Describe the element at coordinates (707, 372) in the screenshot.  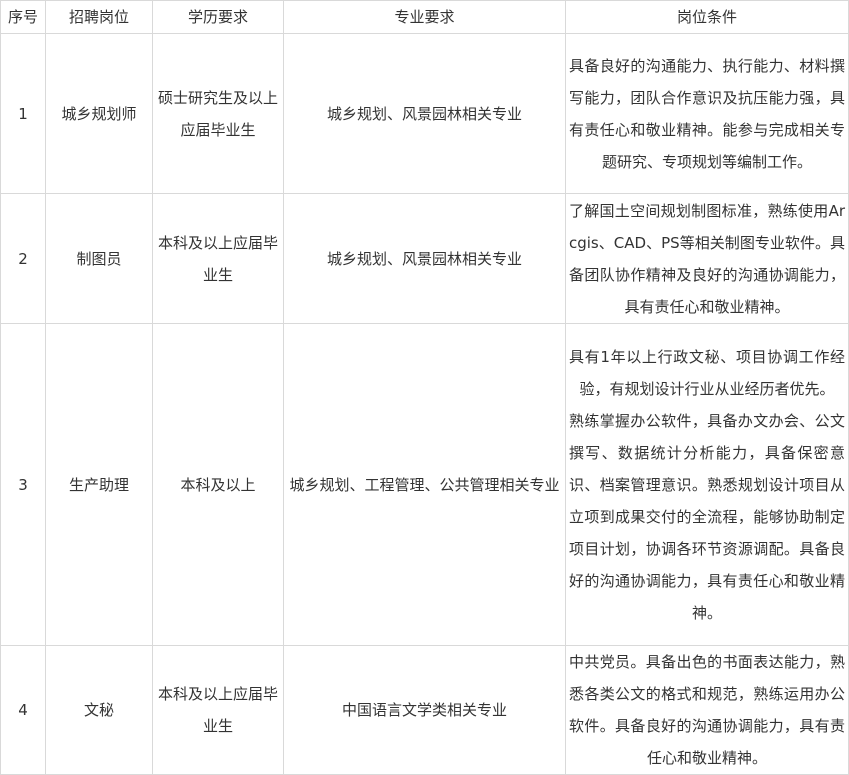
I see `requirement-text: 具有1年以上行政文秘、项目协调工作经验，有规划设计行业从业经历者优先。` at that location.